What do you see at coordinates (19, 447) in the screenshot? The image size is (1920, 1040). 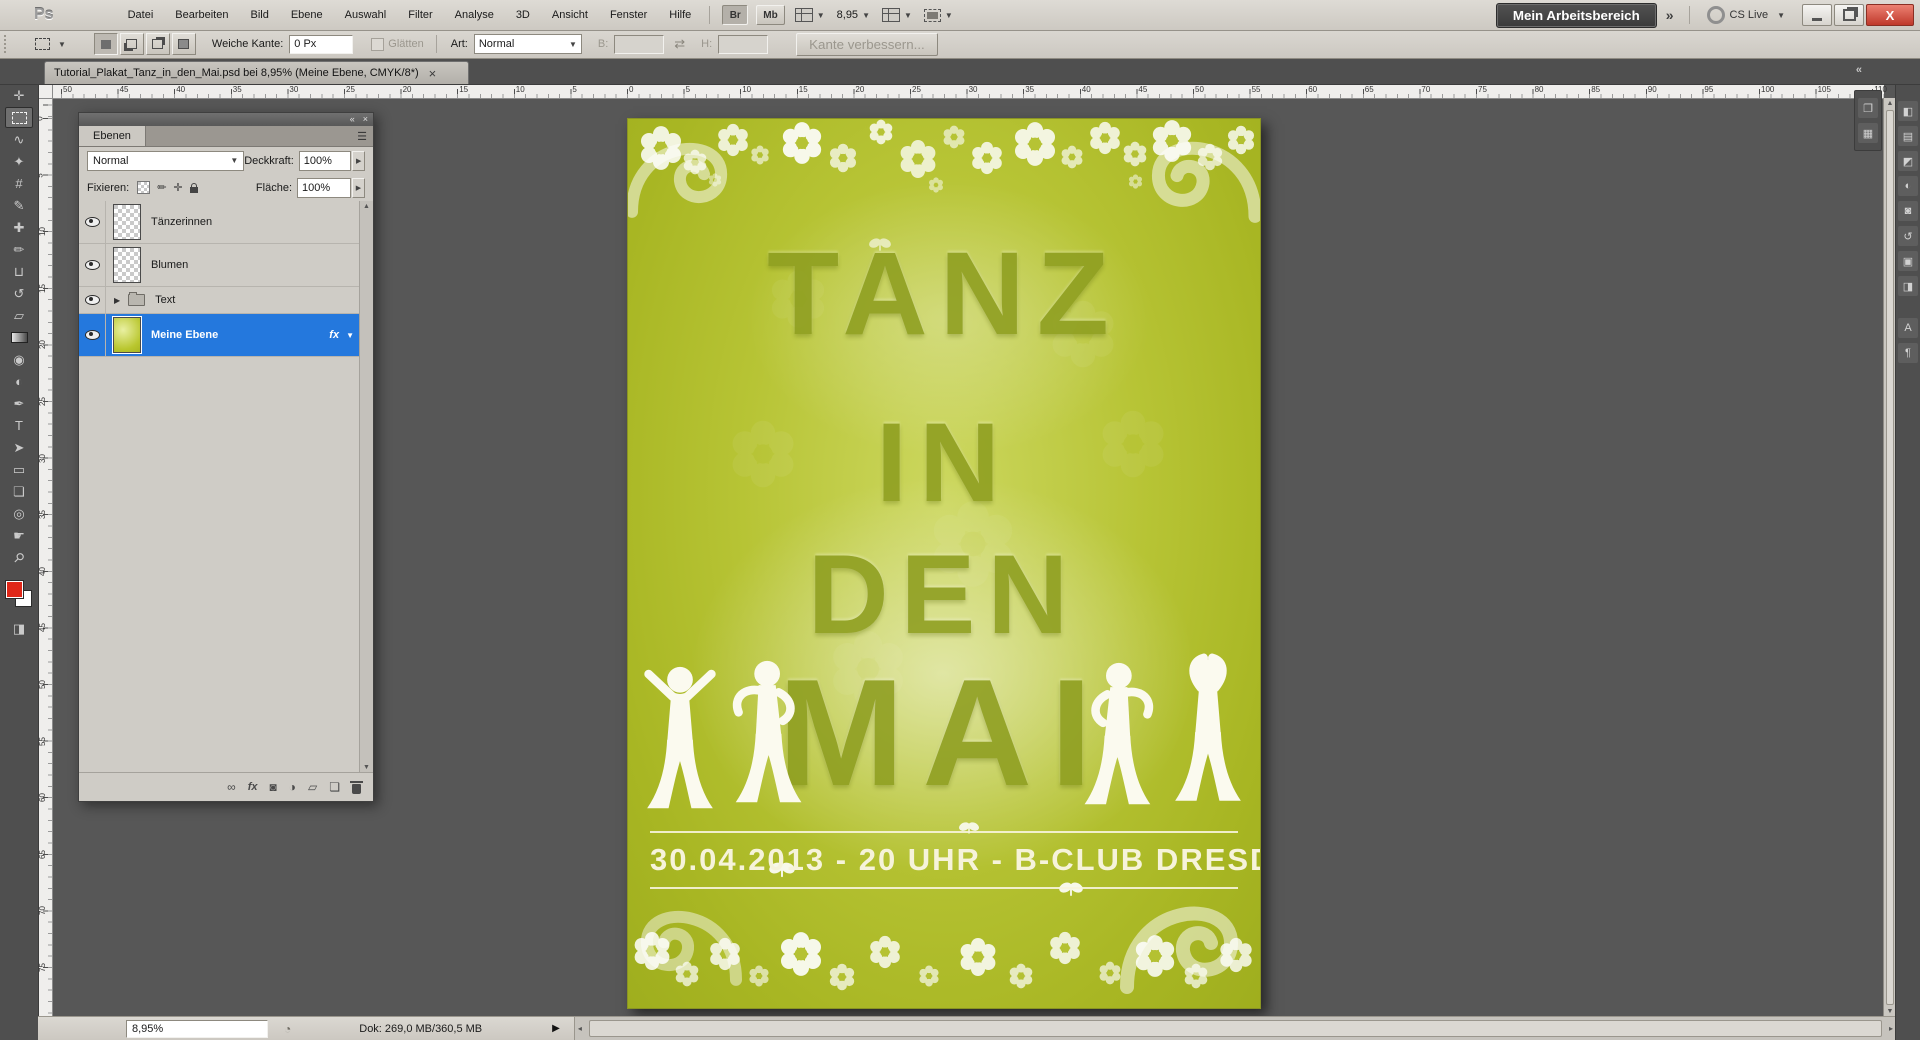 I see `path-selection-tool: ➤` at bounding box center [19, 447].